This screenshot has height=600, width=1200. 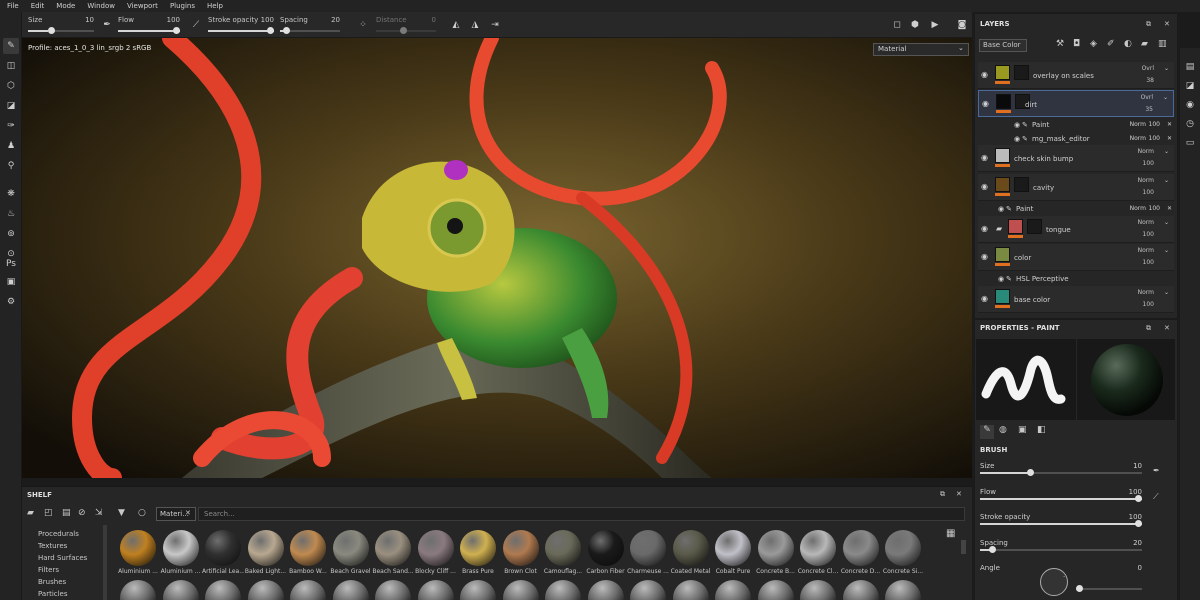 What do you see at coordinates (13, 6) in the screenshot?
I see `menu-file: File` at bounding box center [13, 6].